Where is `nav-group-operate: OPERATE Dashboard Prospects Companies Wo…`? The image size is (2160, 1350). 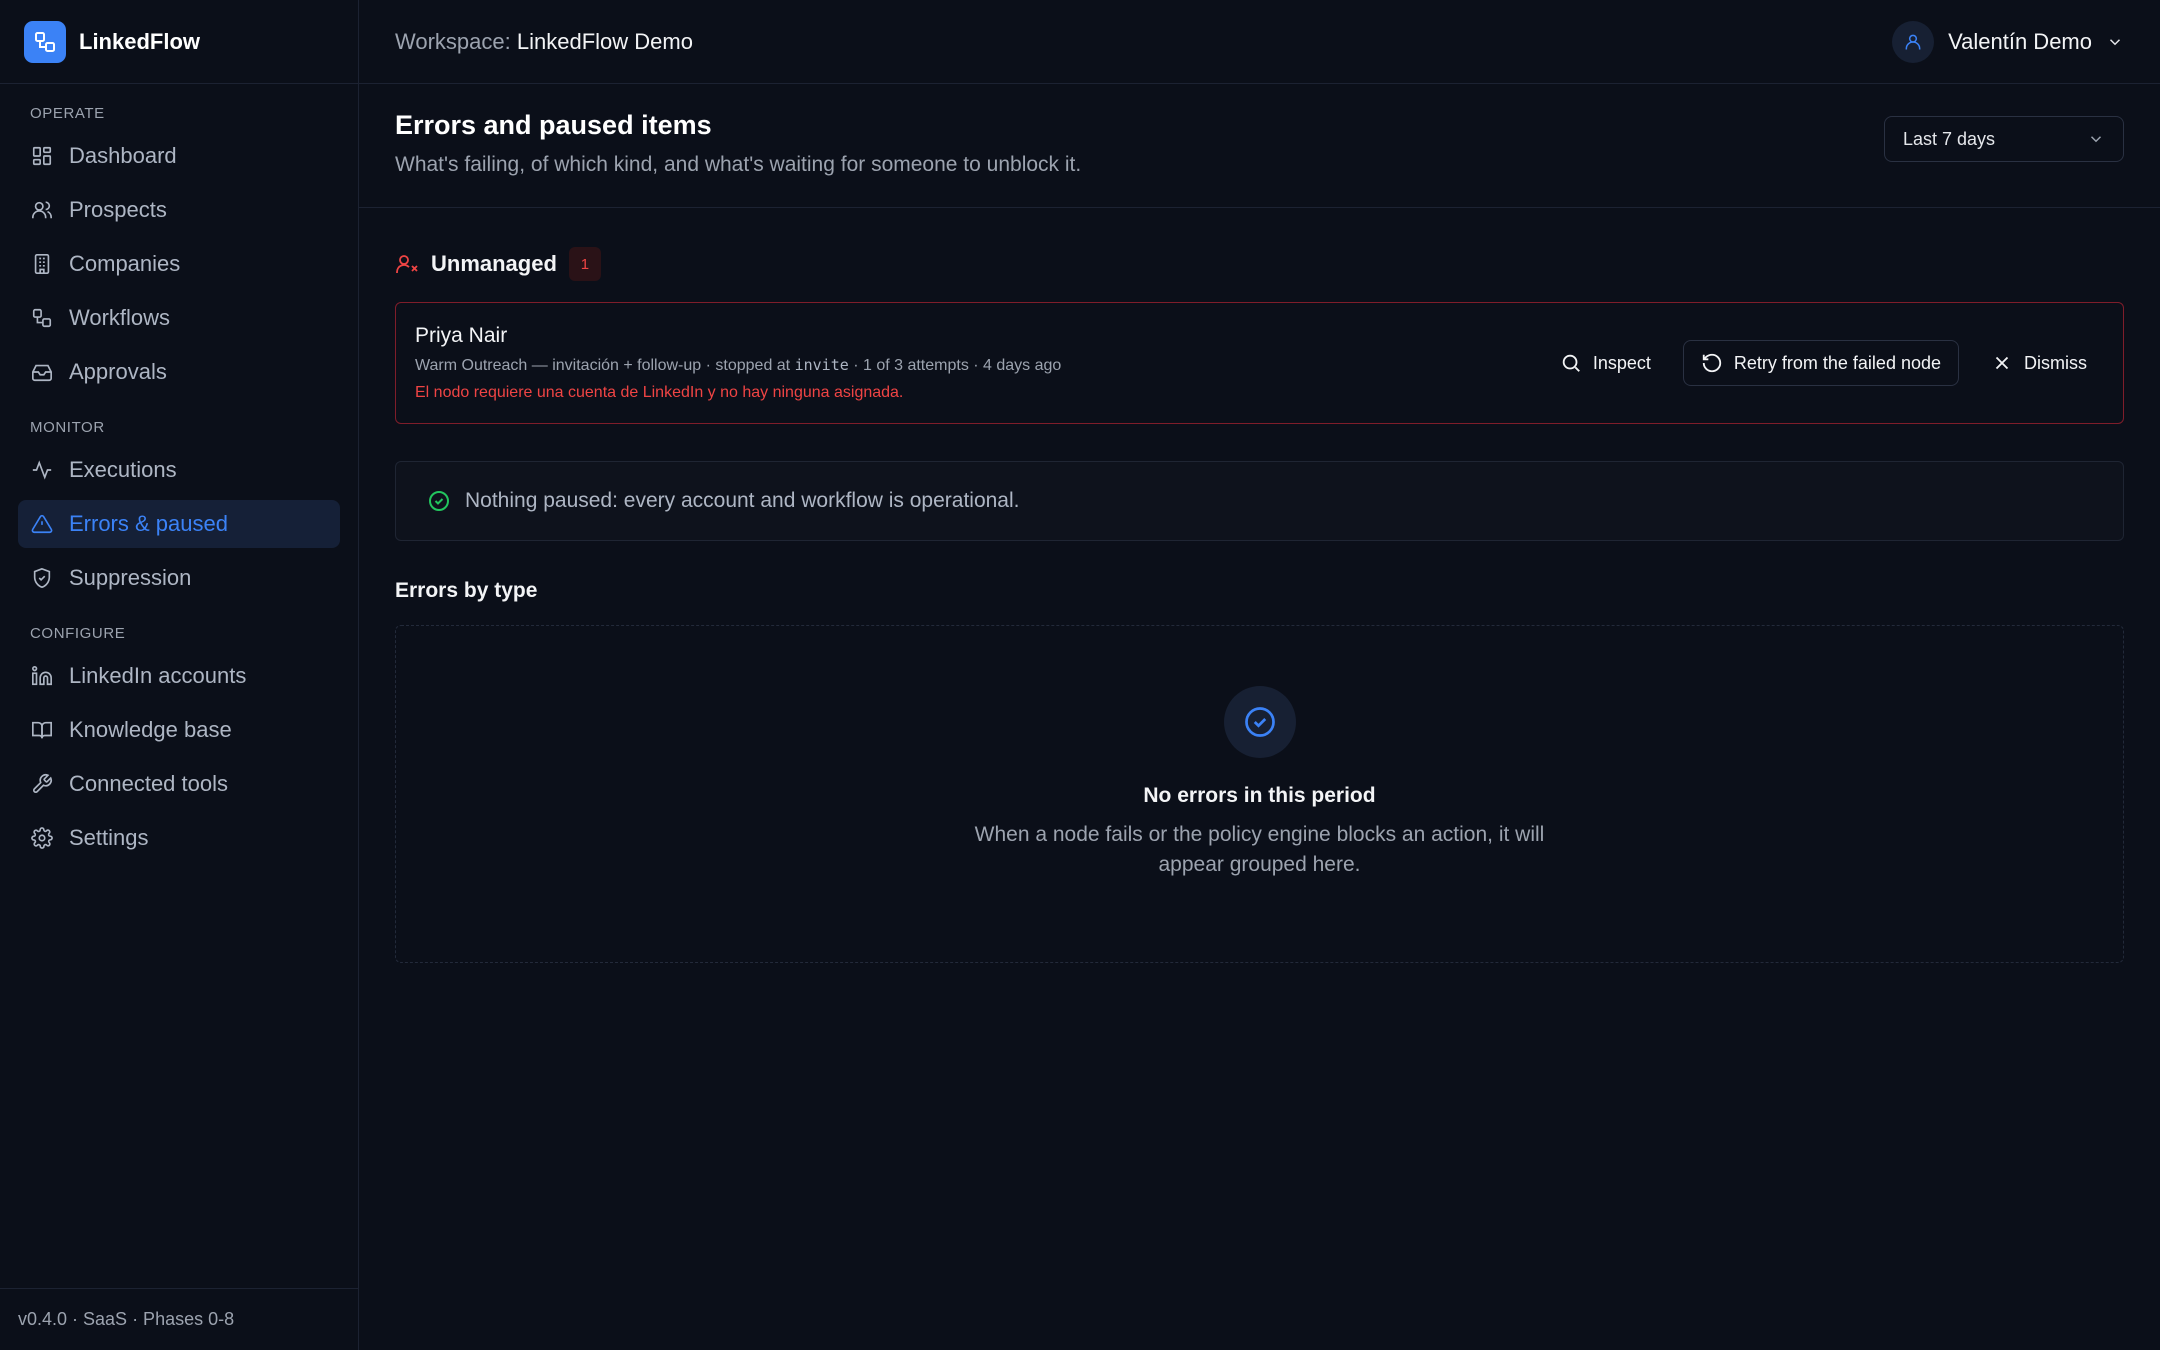 nav-group-operate: OPERATE Dashboard Prospects Companies Wo… is located at coordinates (179, 249).